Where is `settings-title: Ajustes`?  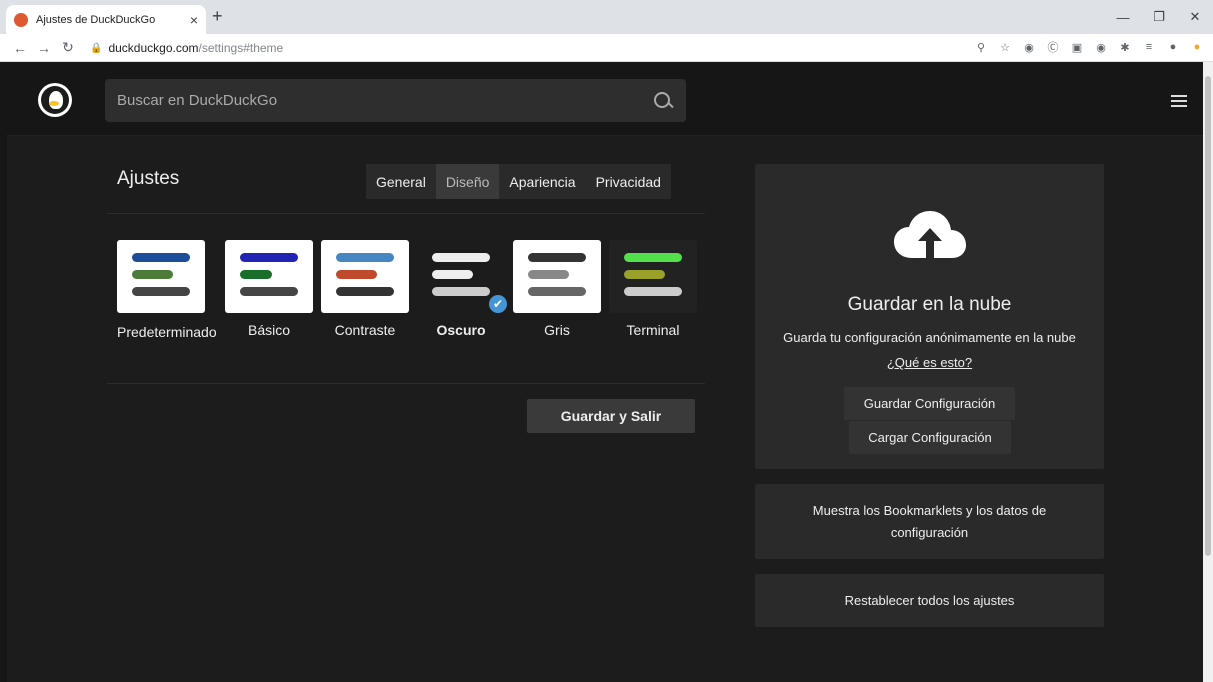 settings-title: Ajustes is located at coordinates (148, 178).